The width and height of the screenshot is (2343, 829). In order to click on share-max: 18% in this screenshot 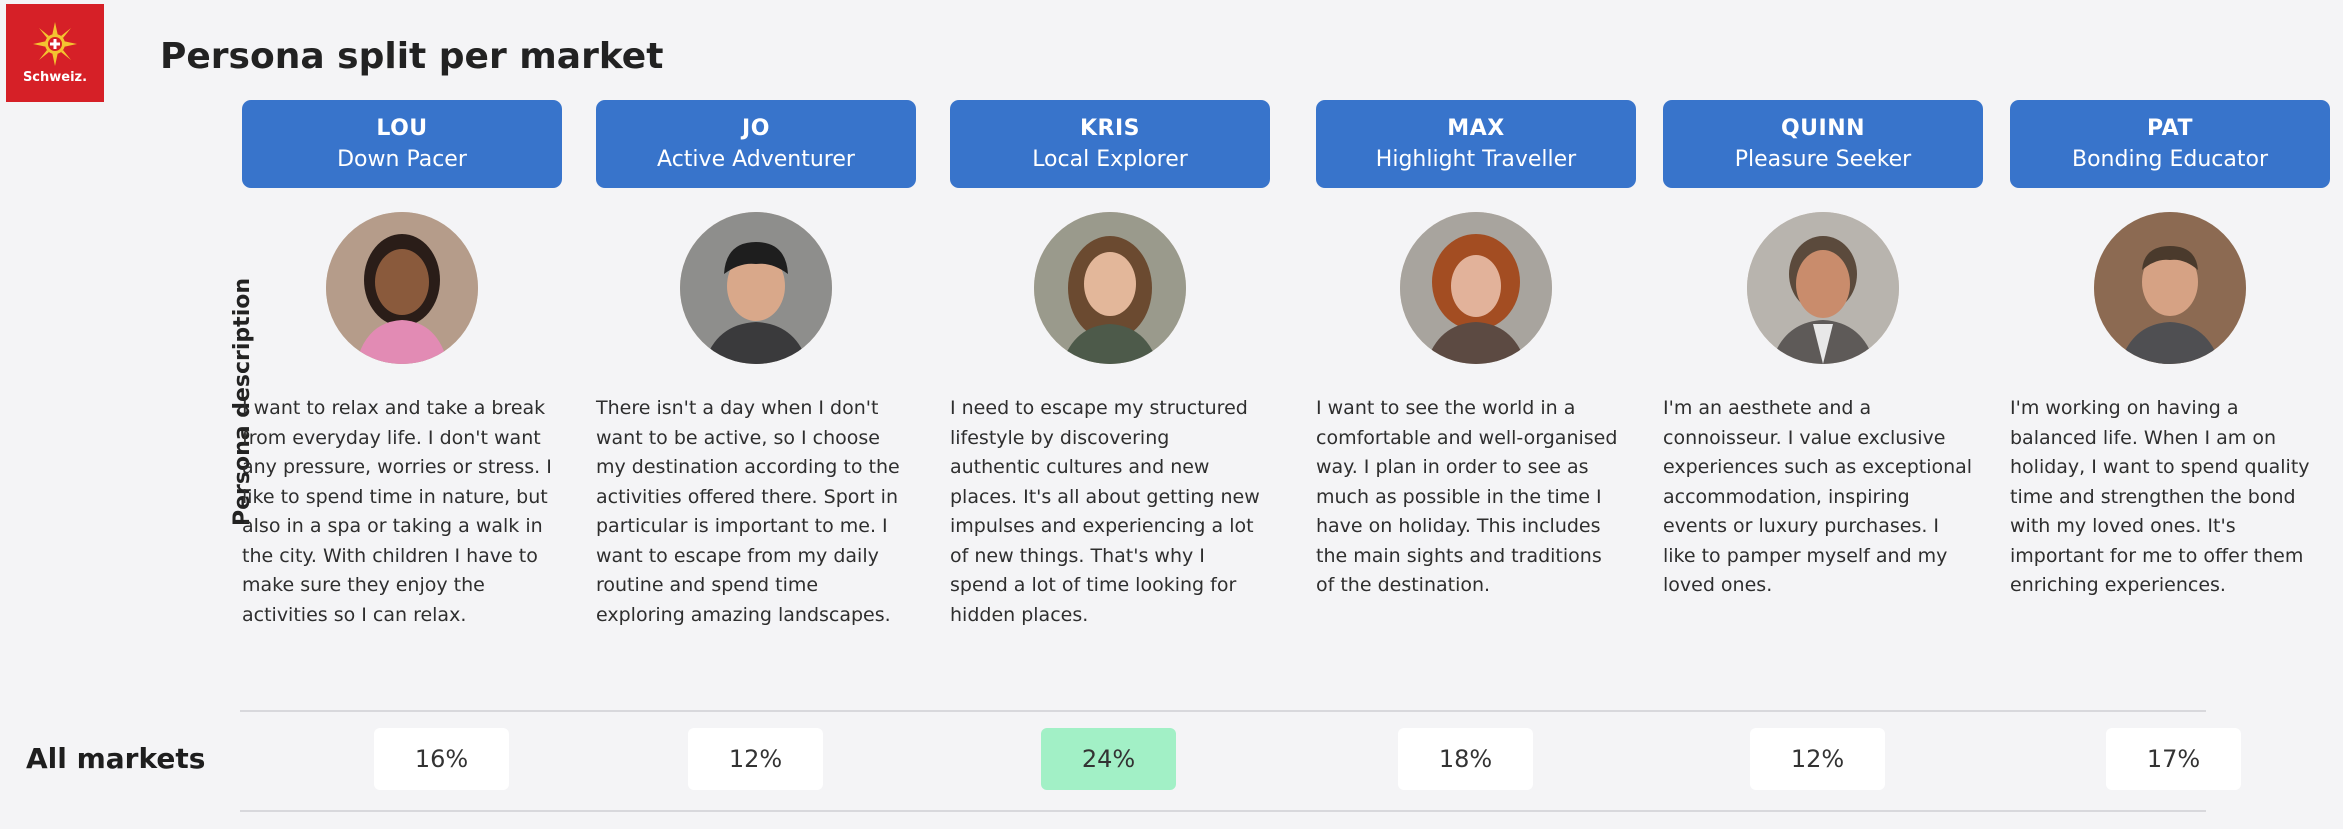, I will do `click(1465, 759)`.